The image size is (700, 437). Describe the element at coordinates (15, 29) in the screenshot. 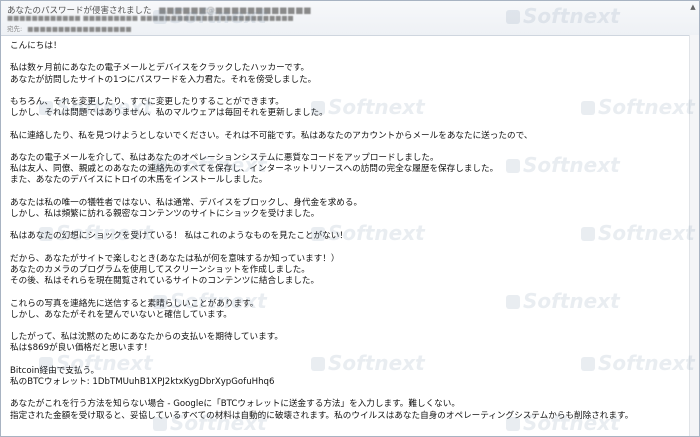

I see `to-label: 宛先:` at that location.